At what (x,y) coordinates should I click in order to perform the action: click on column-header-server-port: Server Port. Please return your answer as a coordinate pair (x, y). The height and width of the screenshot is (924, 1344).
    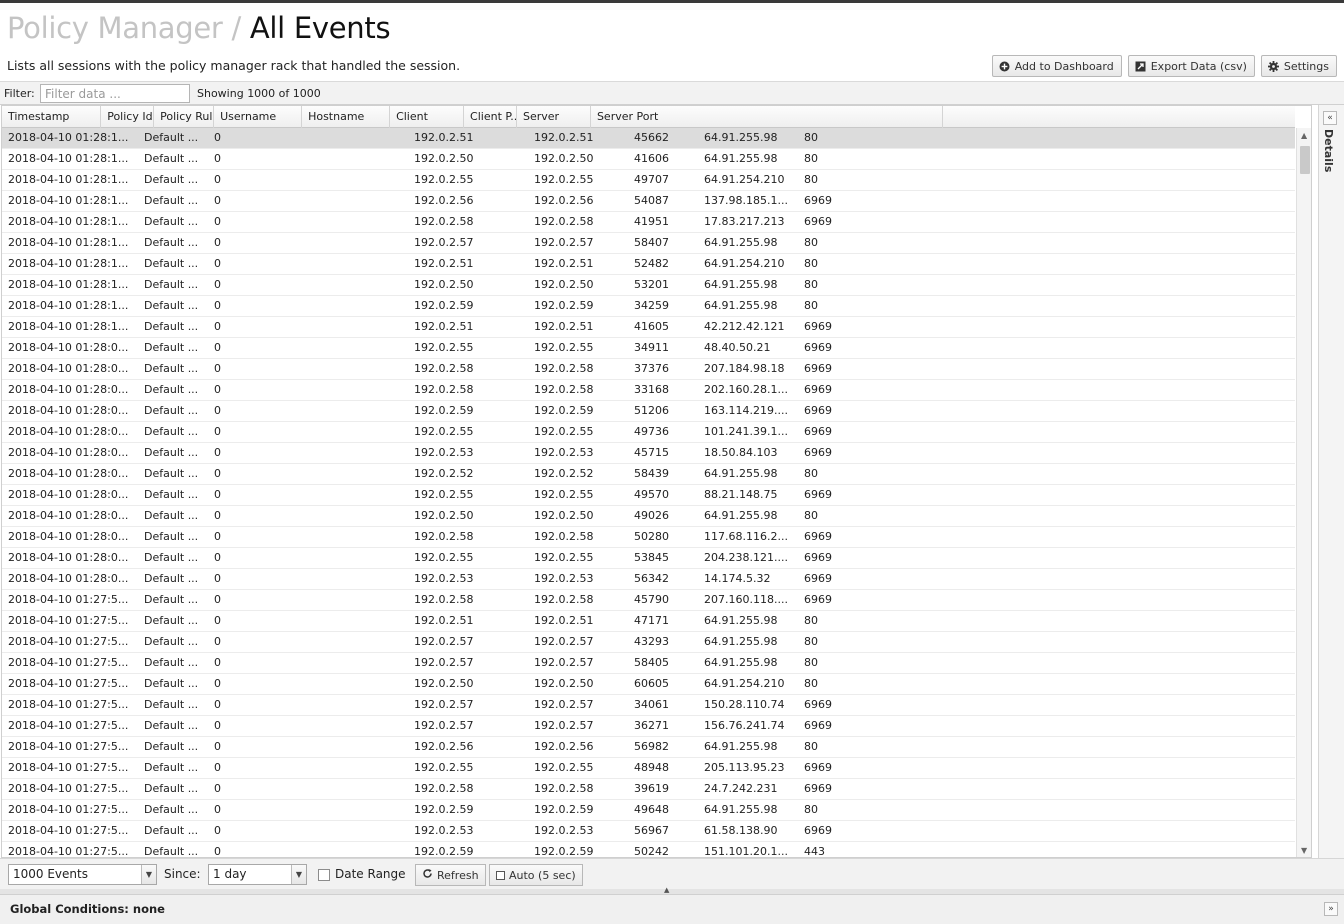
    Looking at the image, I should click on (767, 117).